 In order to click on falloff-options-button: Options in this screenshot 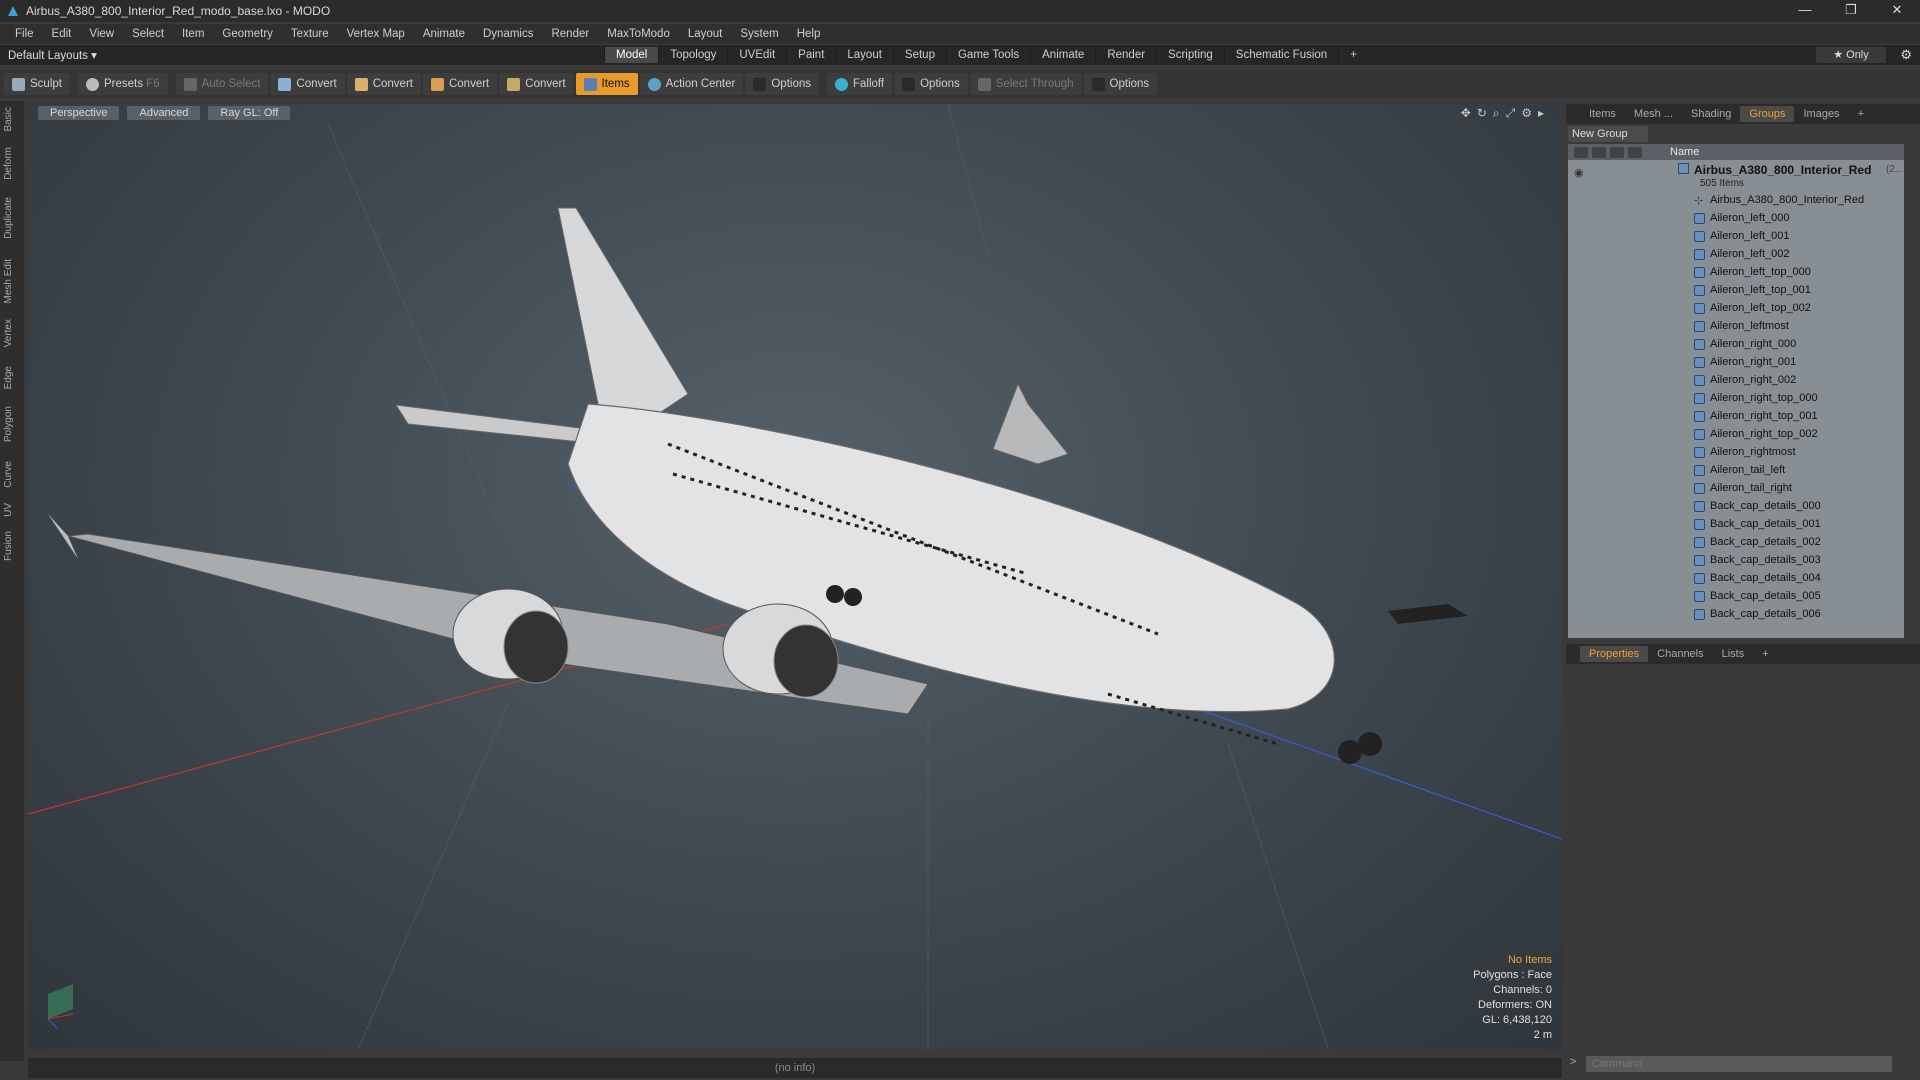, I will do `click(931, 84)`.